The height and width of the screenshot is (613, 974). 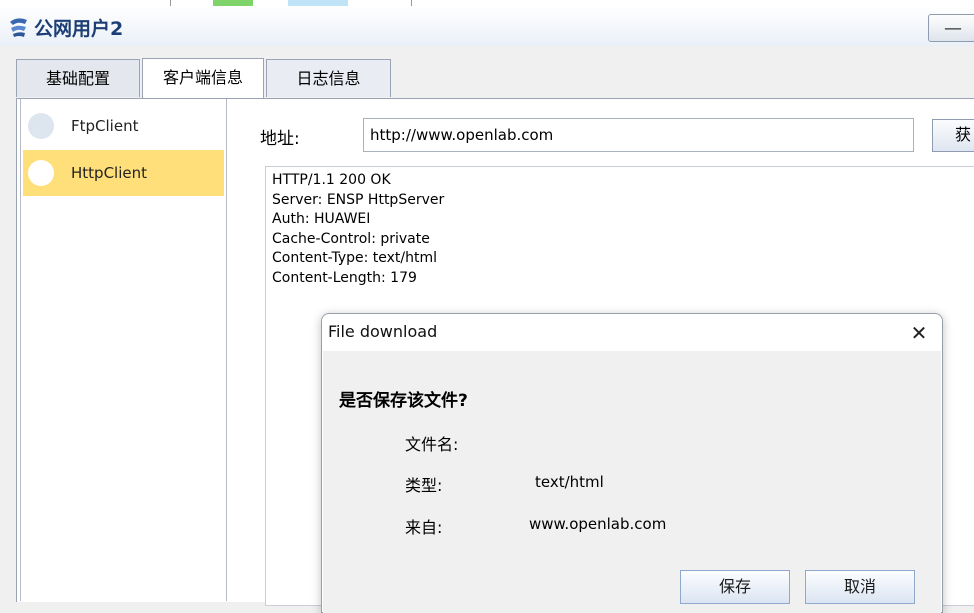 I want to click on address-label: 地址:, so click(x=280, y=139).